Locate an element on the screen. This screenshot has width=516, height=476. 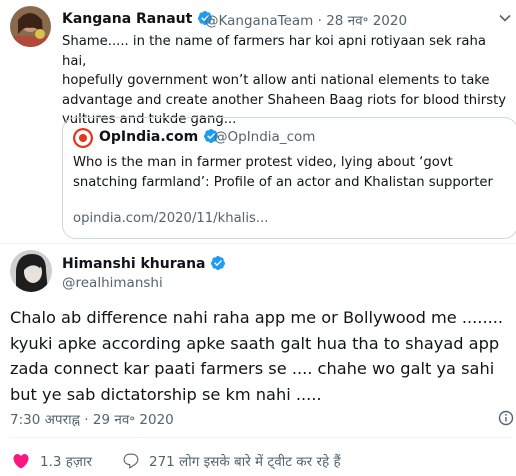
chevron-down-icon is located at coordinates (505, 17).